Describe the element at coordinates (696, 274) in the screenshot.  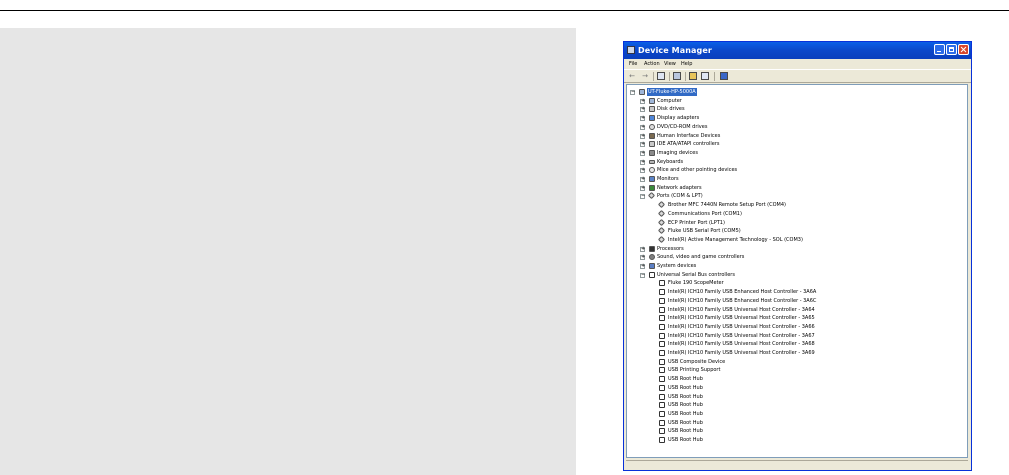
I see `tree-category-label: Universal Serial Bus controllers` at that location.